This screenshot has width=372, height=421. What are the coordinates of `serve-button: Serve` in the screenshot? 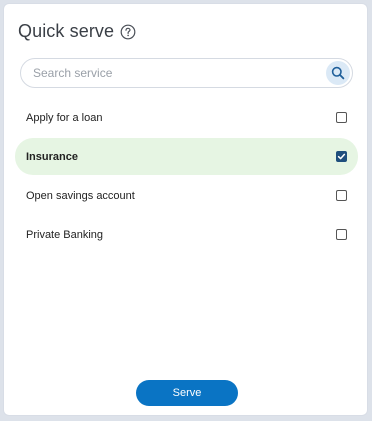 It's located at (187, 393).